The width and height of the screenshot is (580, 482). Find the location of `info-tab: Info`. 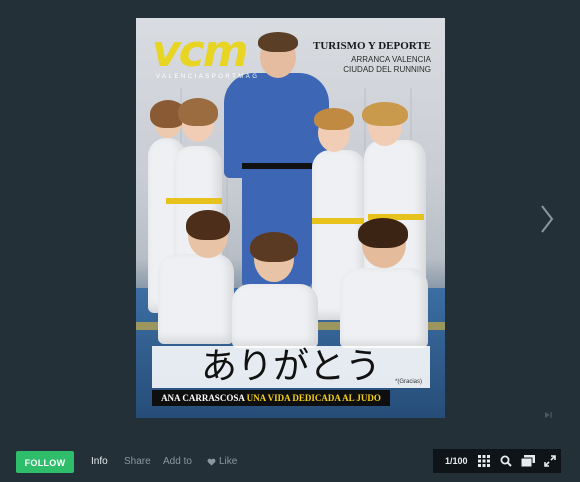

info-tab: Info is located at coordinates (99, 461).